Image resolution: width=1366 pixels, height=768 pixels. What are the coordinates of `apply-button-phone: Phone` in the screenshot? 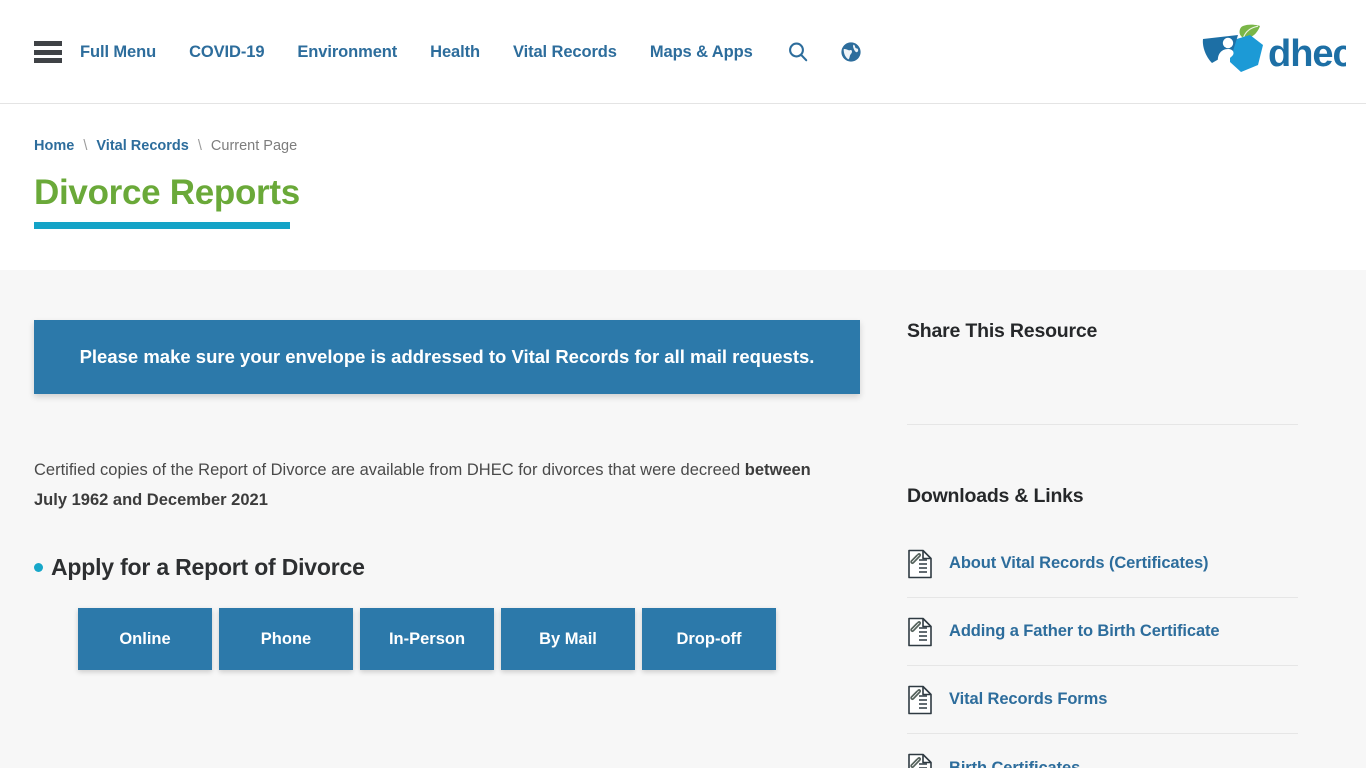 It's located at (286, 639).